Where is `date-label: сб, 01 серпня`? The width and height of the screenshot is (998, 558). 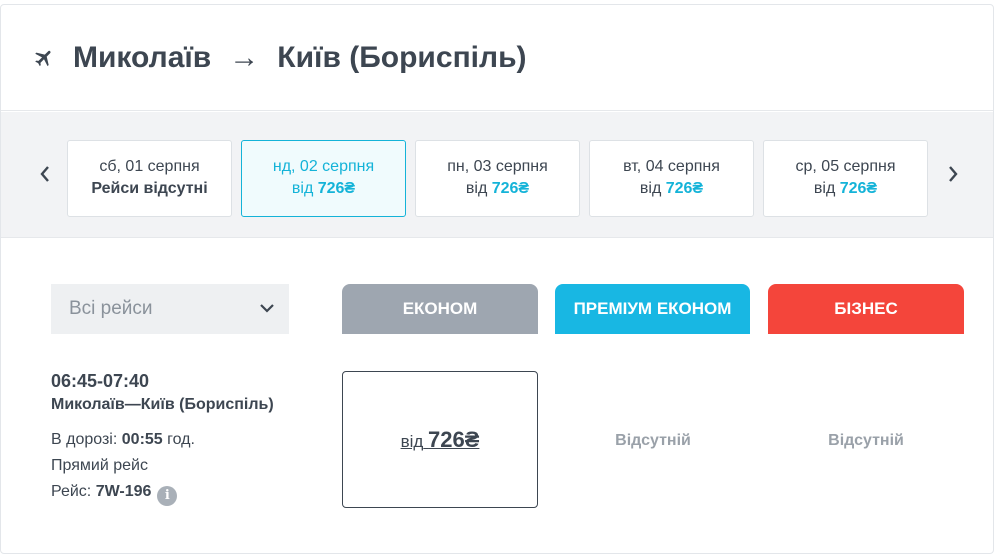
date-label: сб, 01 серпня is located at coordinates (149, 166).